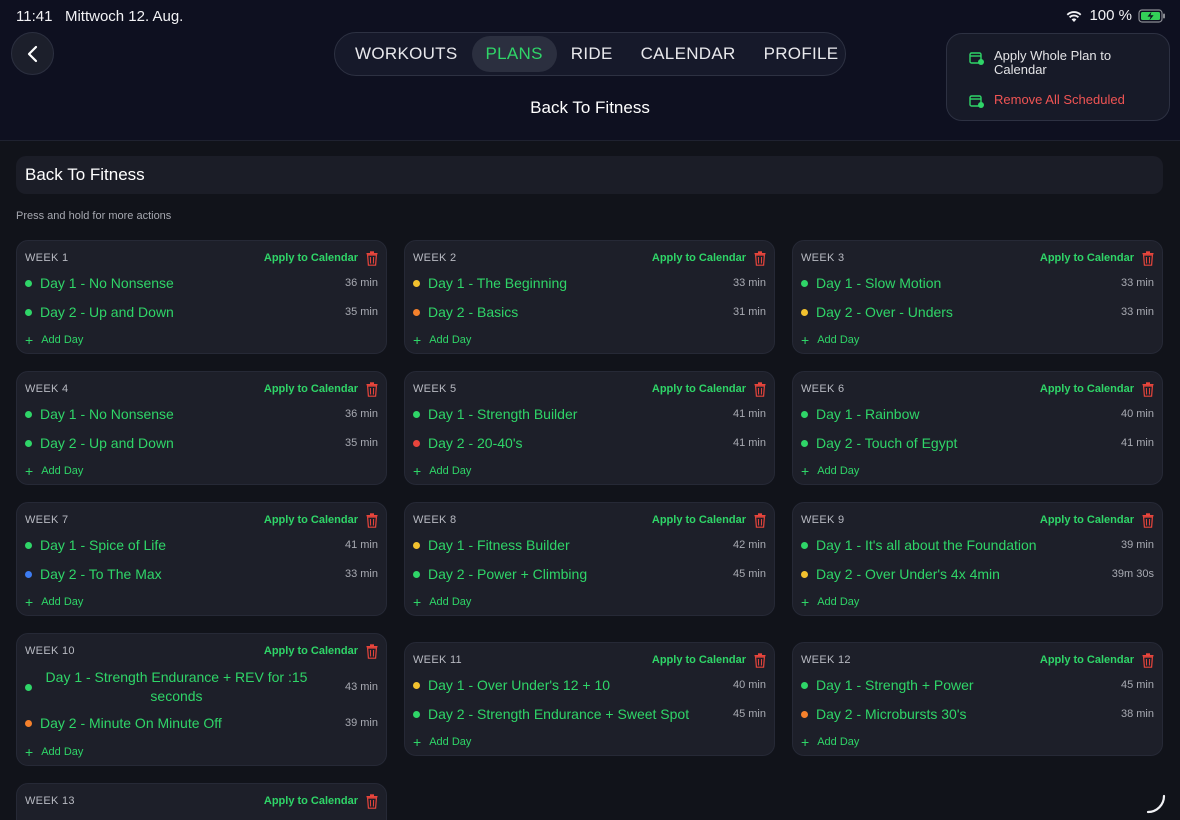 The image size is (1180, 820). I want to click on week-card-header: WEEK 6 Apply to Calendar, so click(977, 389).